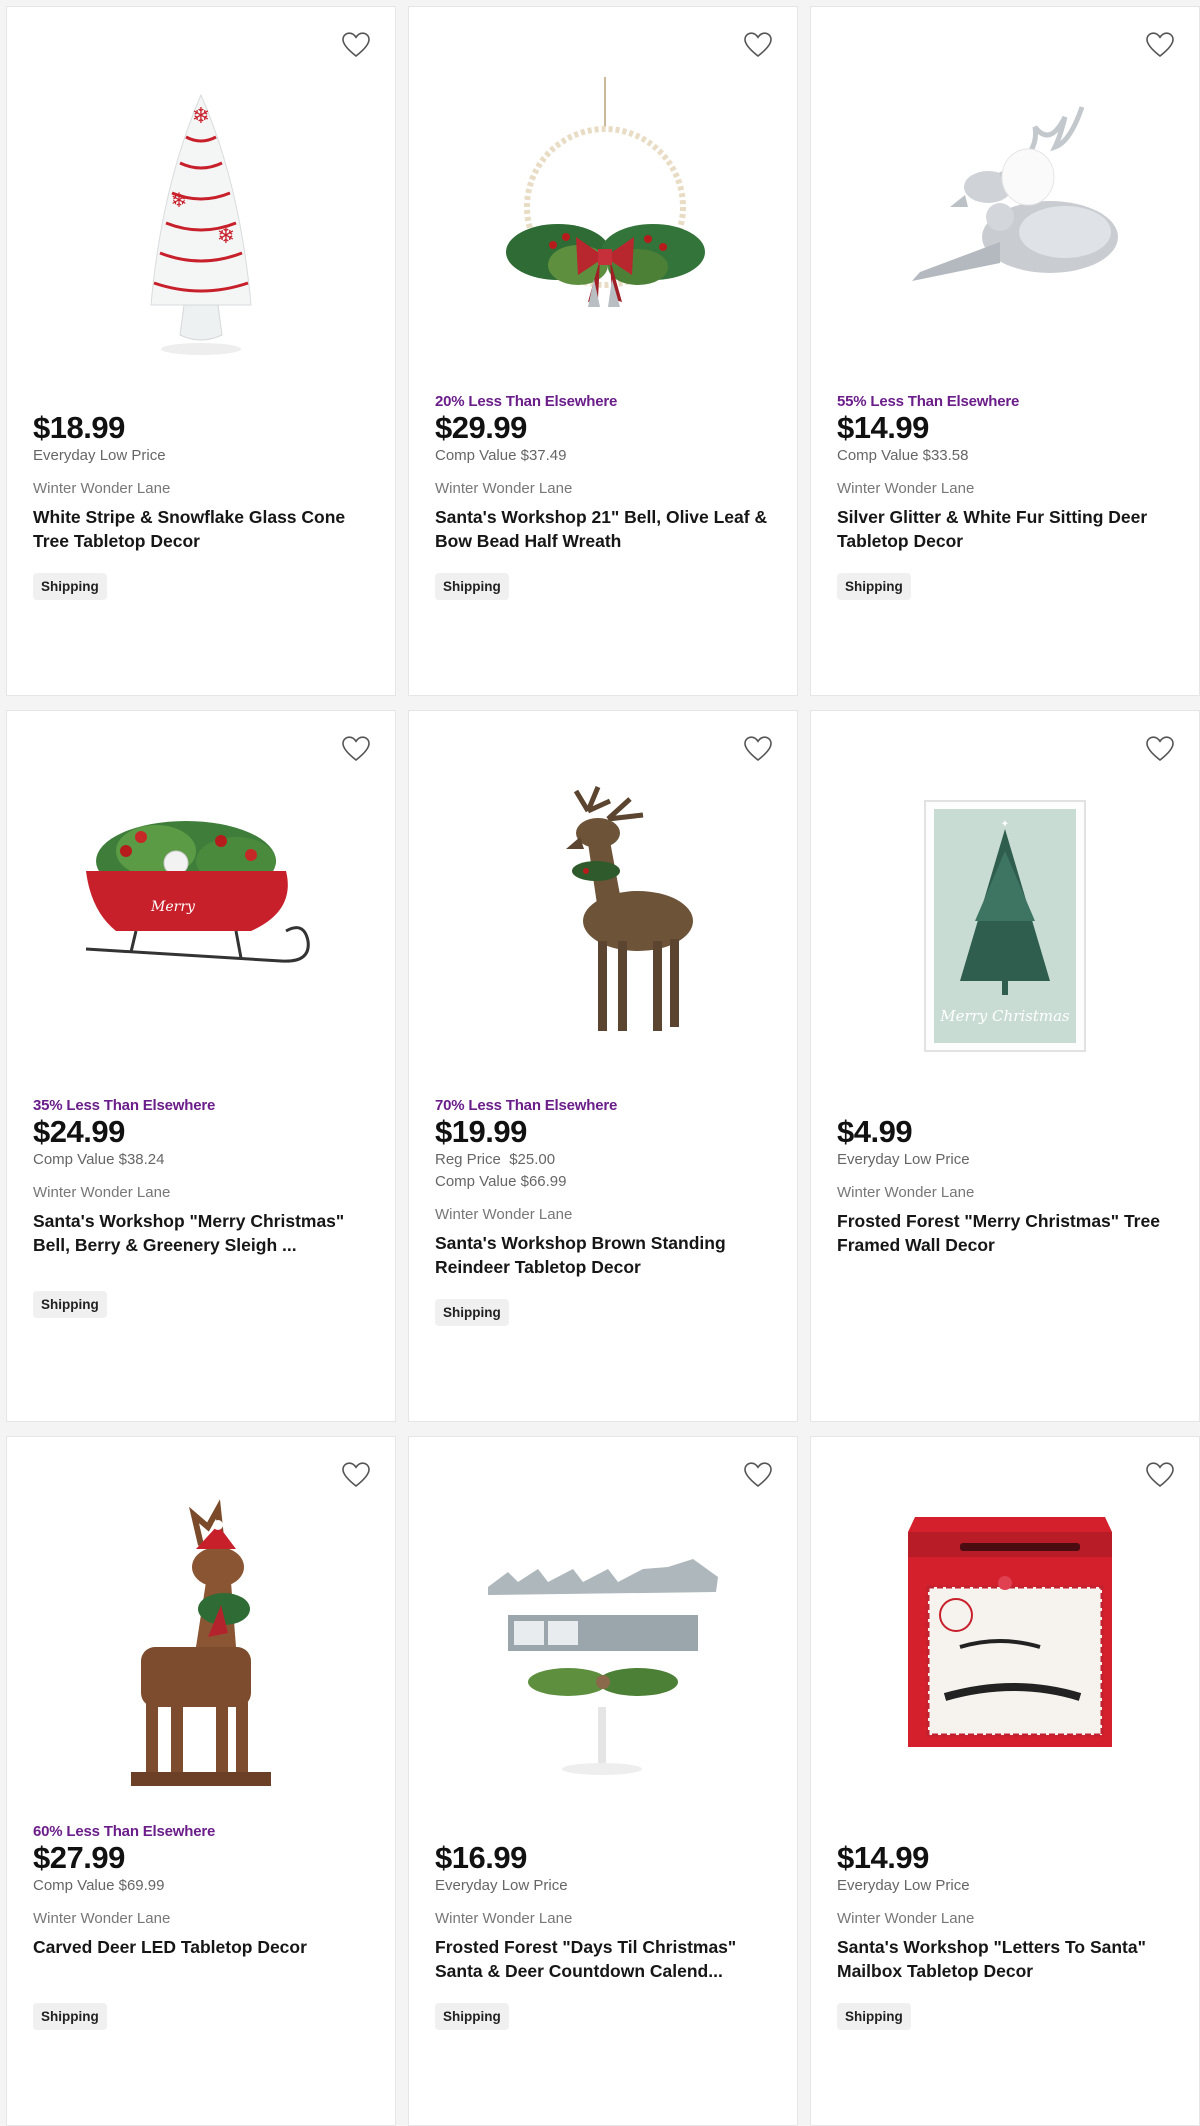  What do you see at coordinates (201, 217) in the screenshot?
I see `product-image: ❄ ❄ ❄` at bounding box center [201, 217].